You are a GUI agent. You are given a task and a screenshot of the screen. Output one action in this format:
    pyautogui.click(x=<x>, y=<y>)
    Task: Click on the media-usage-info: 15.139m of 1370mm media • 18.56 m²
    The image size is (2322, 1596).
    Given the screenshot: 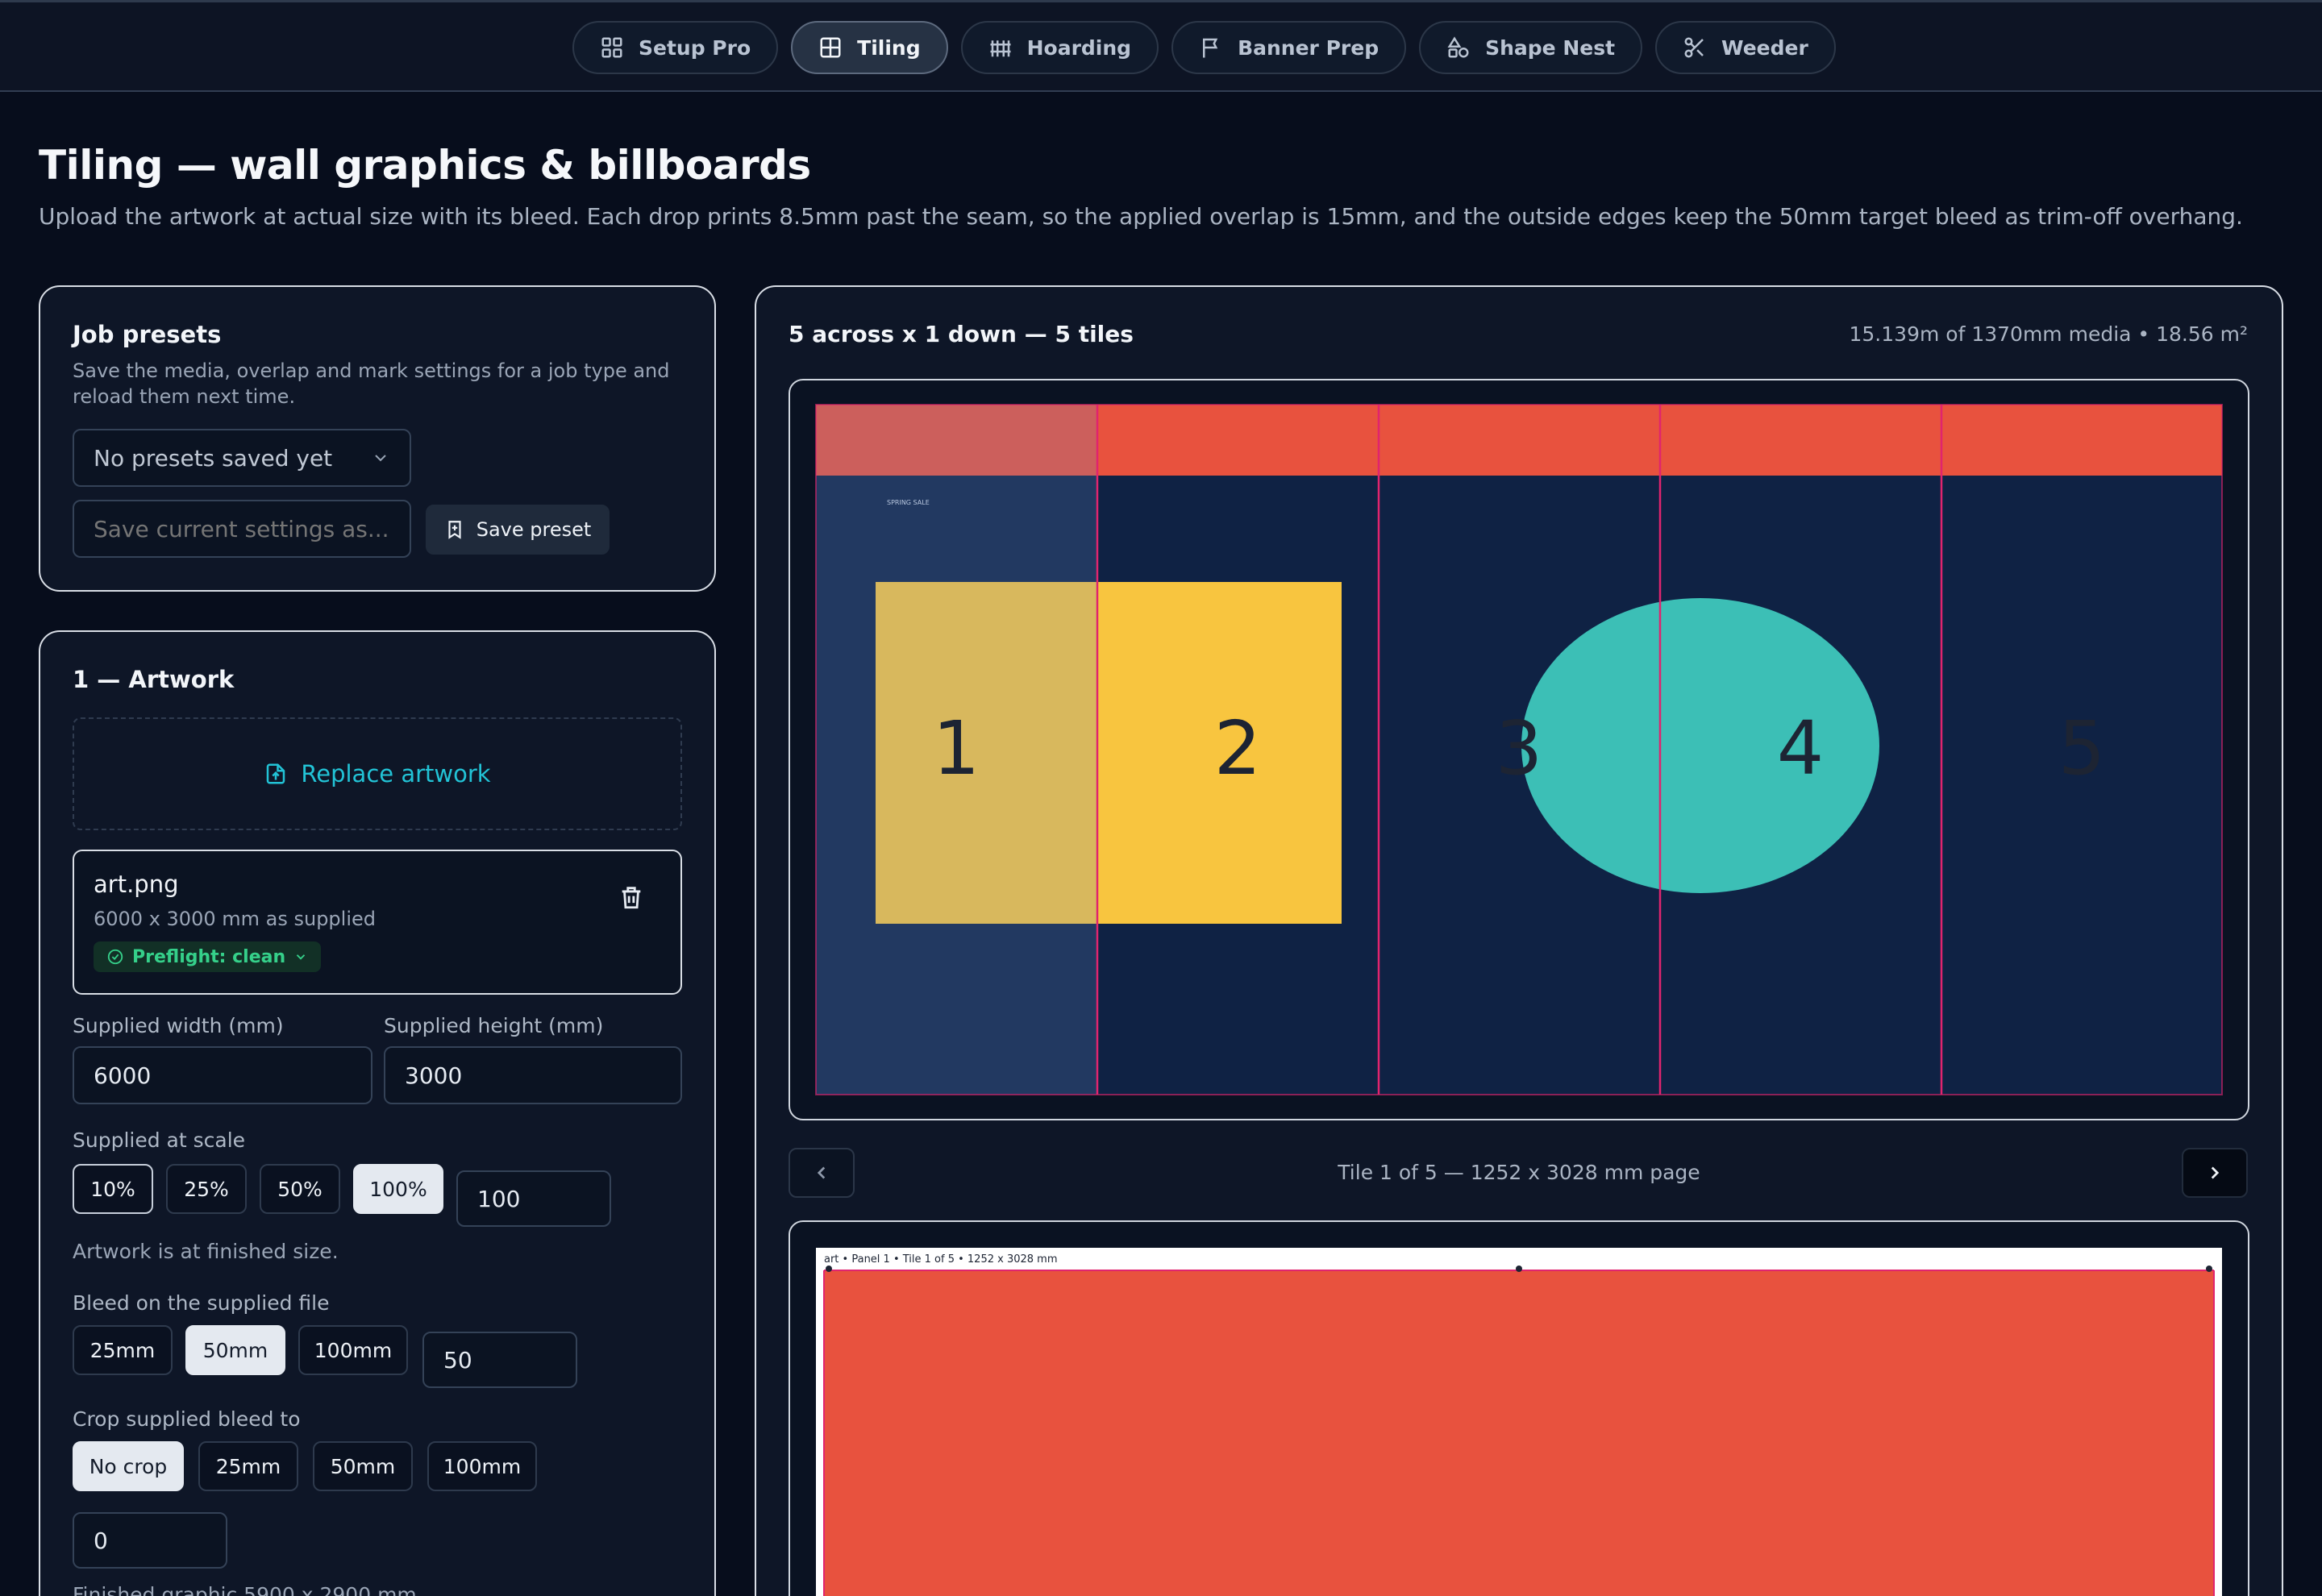 What is the action you would take?
    pyautogui.click(x=2049, y=334)
    